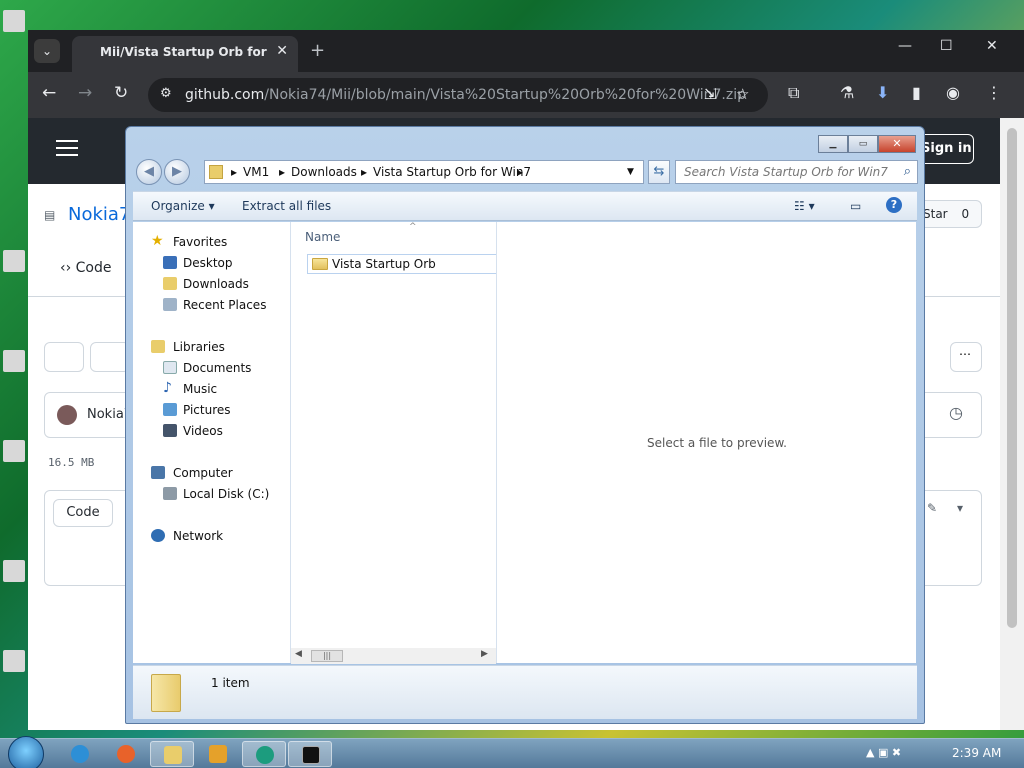 This screenshot has width=1024, height=768. Describe the element at coordinates (322, 237) in the screenshot. I see `column-header-name: Name` at that location.